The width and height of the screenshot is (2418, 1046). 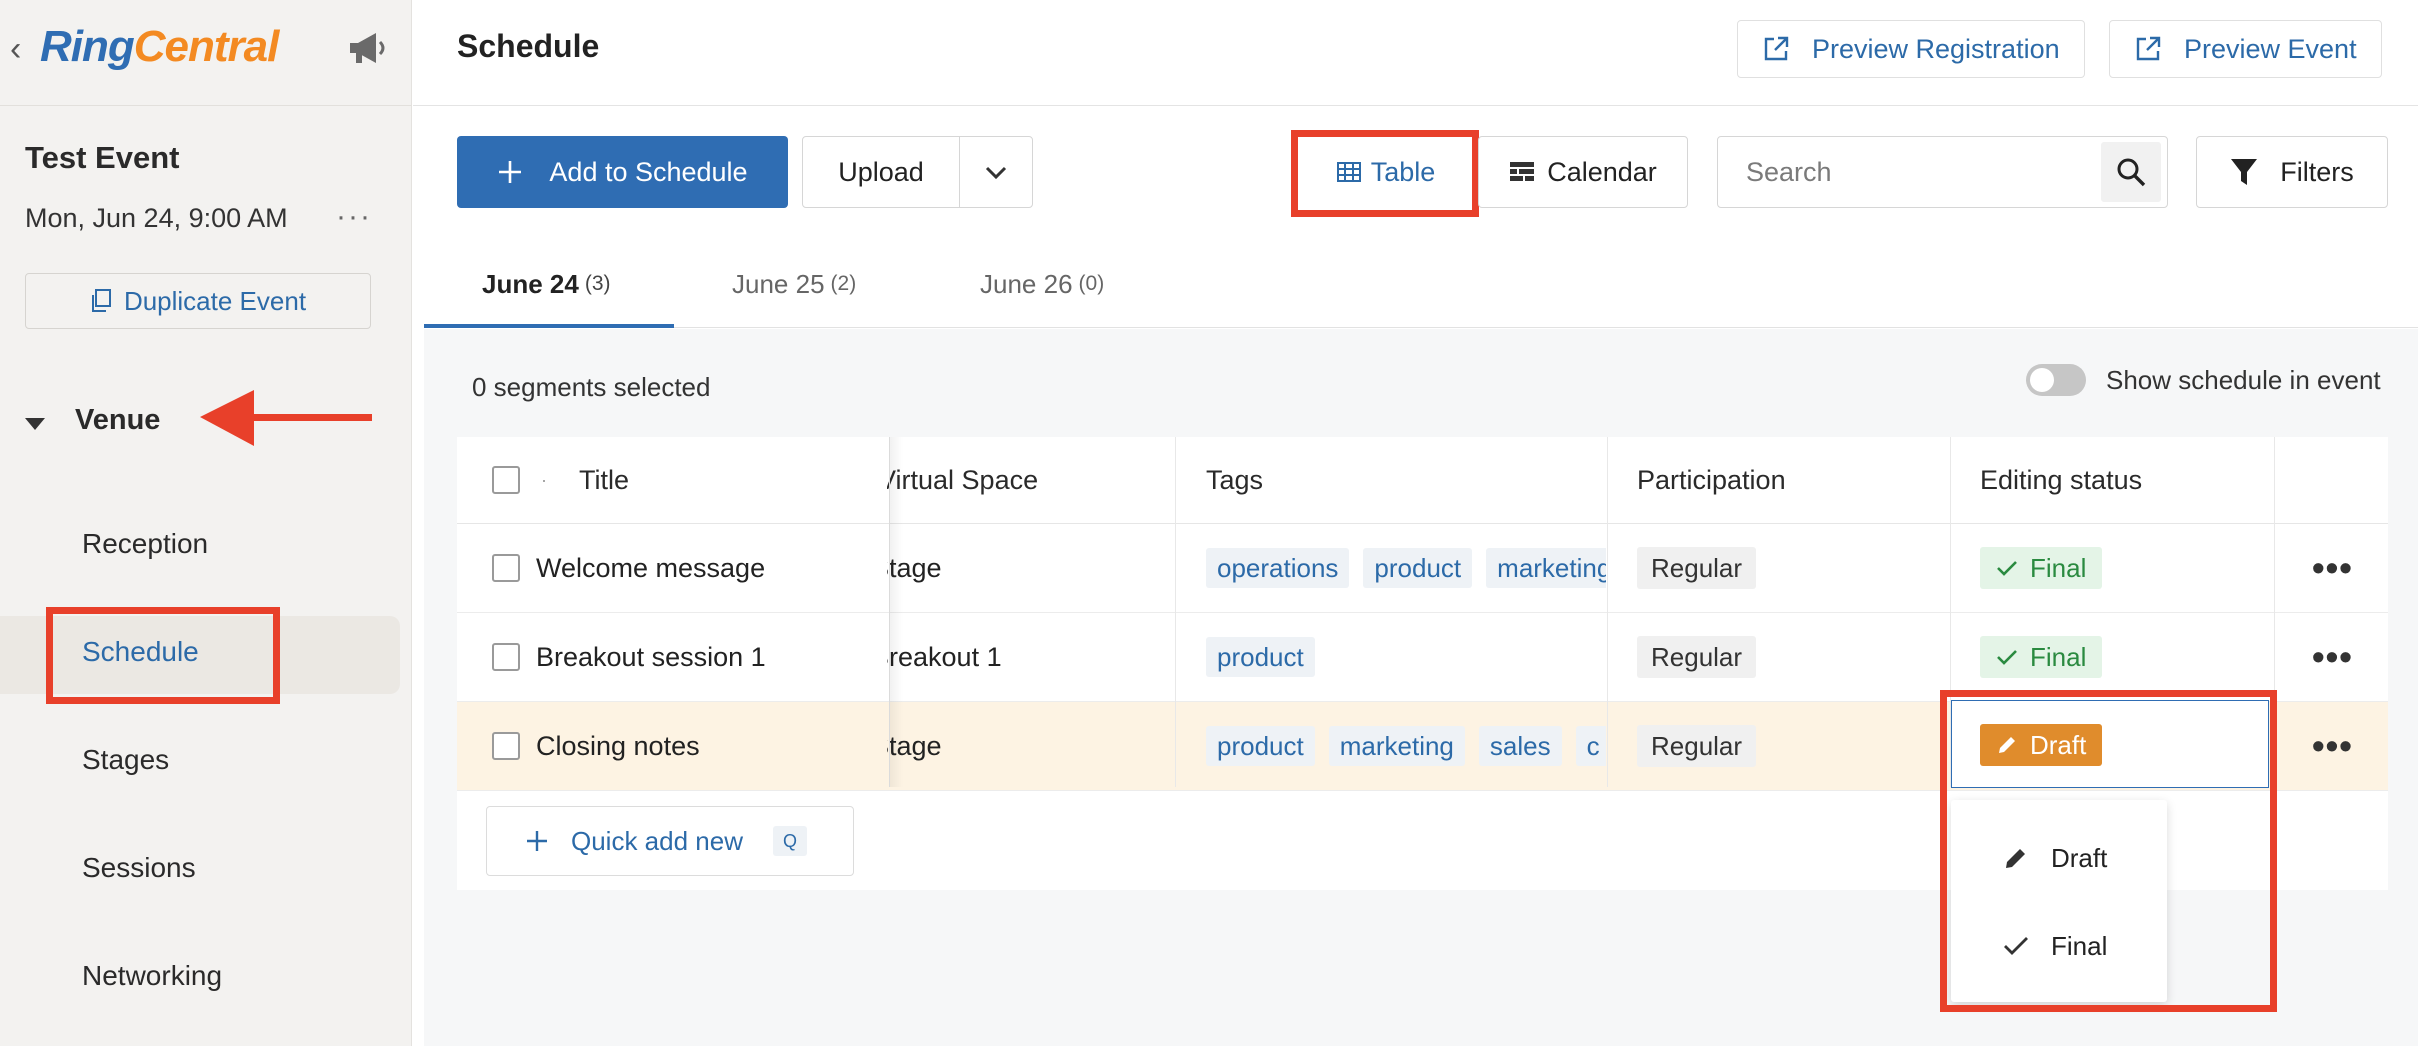 What do you see at coordinates (597, 283) in the screenshot?
I see `tab-count: (3)` at bounding box center [597, 283].